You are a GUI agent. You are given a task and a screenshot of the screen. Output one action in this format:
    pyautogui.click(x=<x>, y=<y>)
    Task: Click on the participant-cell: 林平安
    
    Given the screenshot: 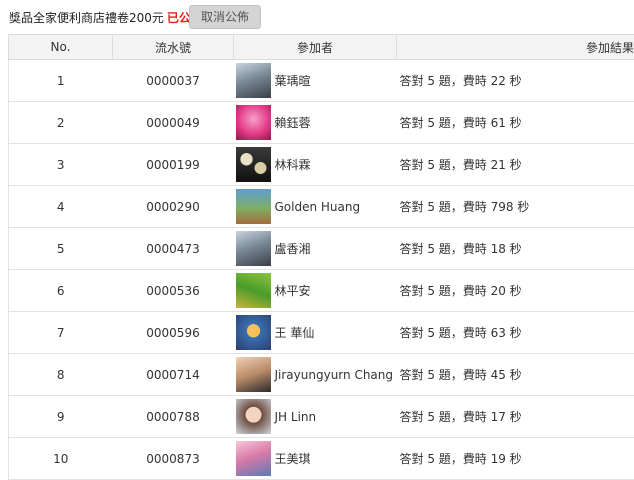 What is the action you would take?
    pyautogui.click(x=315, y=291)
    